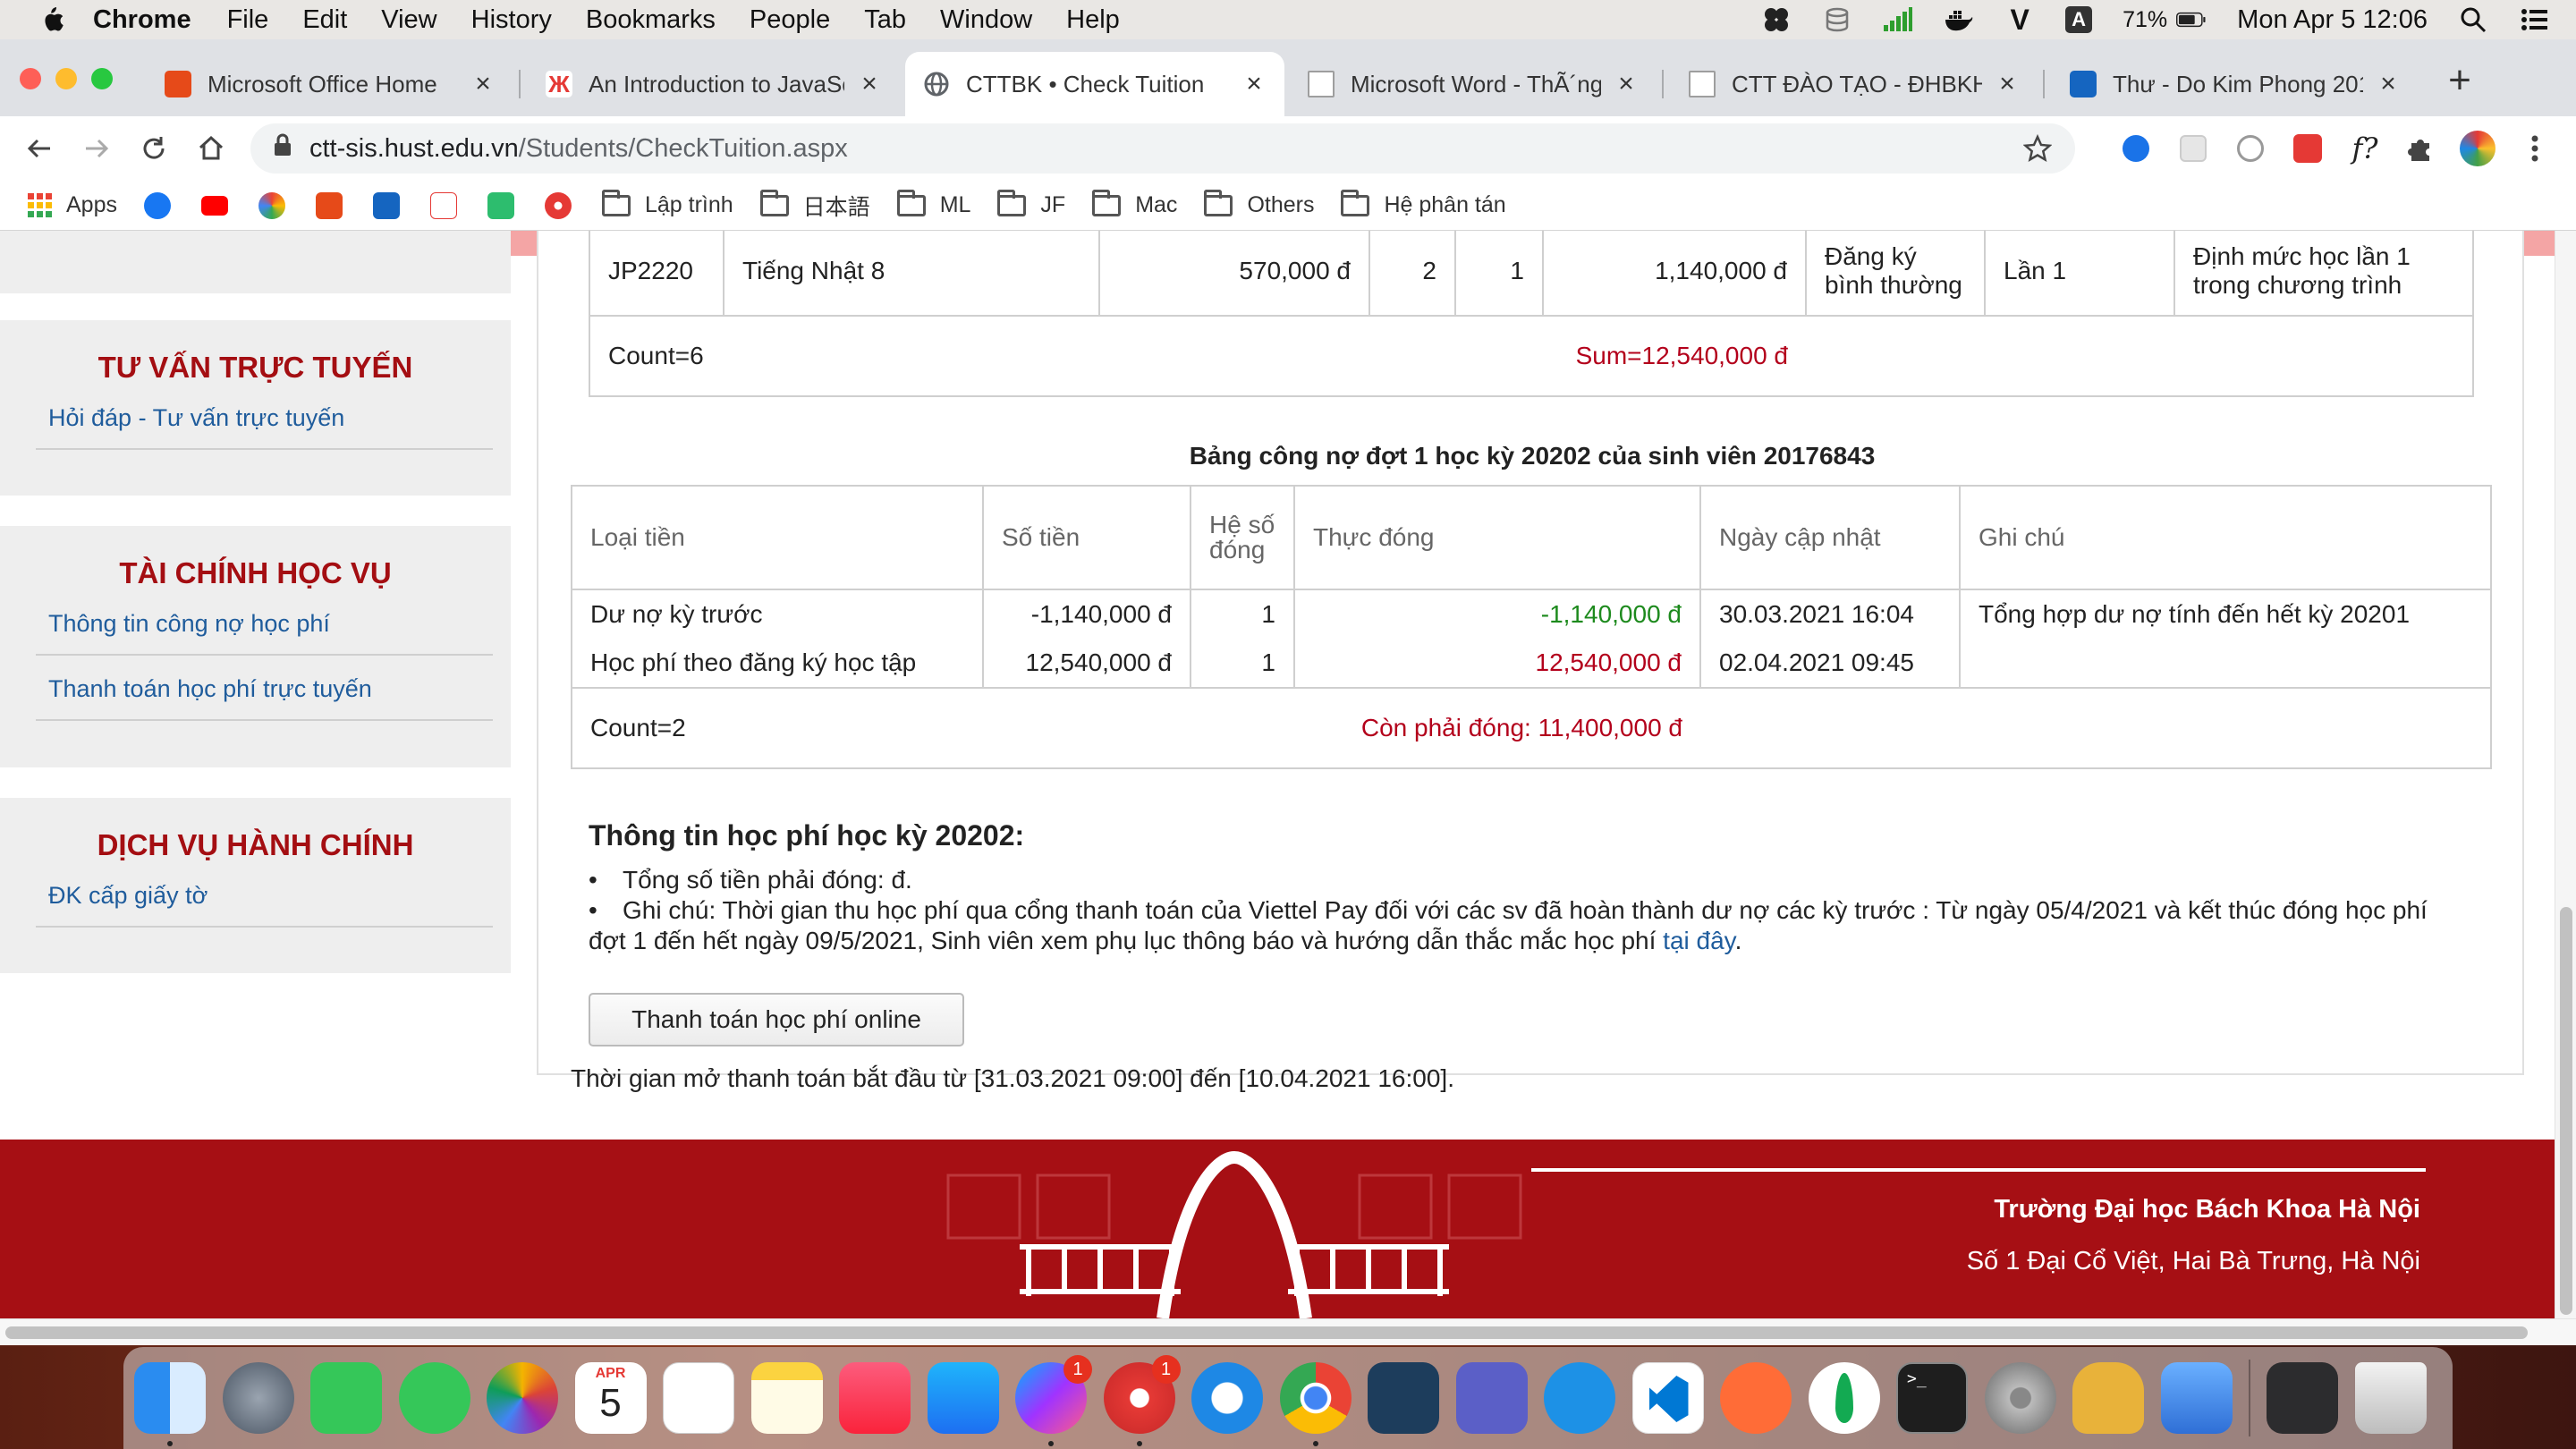 Image resolution: width=2576 pixels, height=1449 pixels. Describe the element at coordinates (2136, 148) in the screenshot. I see `translate-extension-icon` at that location.